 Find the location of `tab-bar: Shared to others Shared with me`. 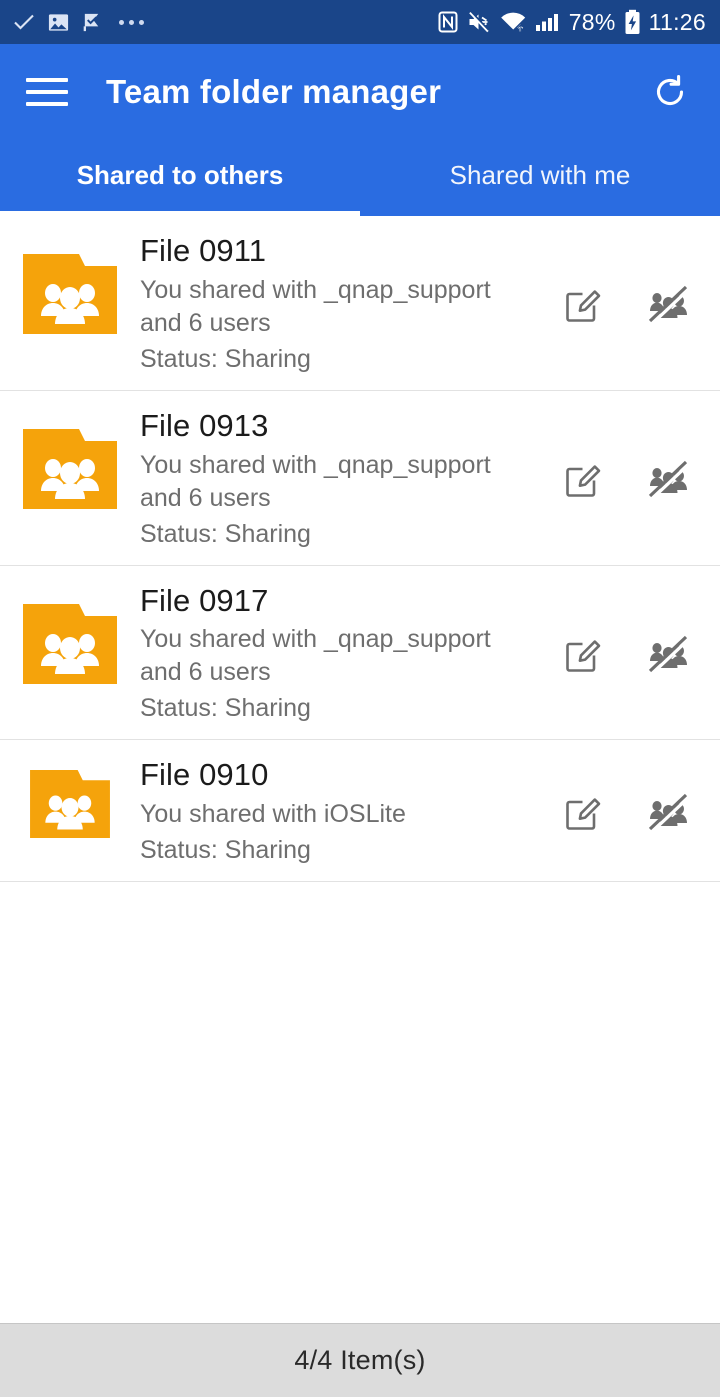

tab-bar: Shared to others Shared with me is located at coordinates (360, 178).